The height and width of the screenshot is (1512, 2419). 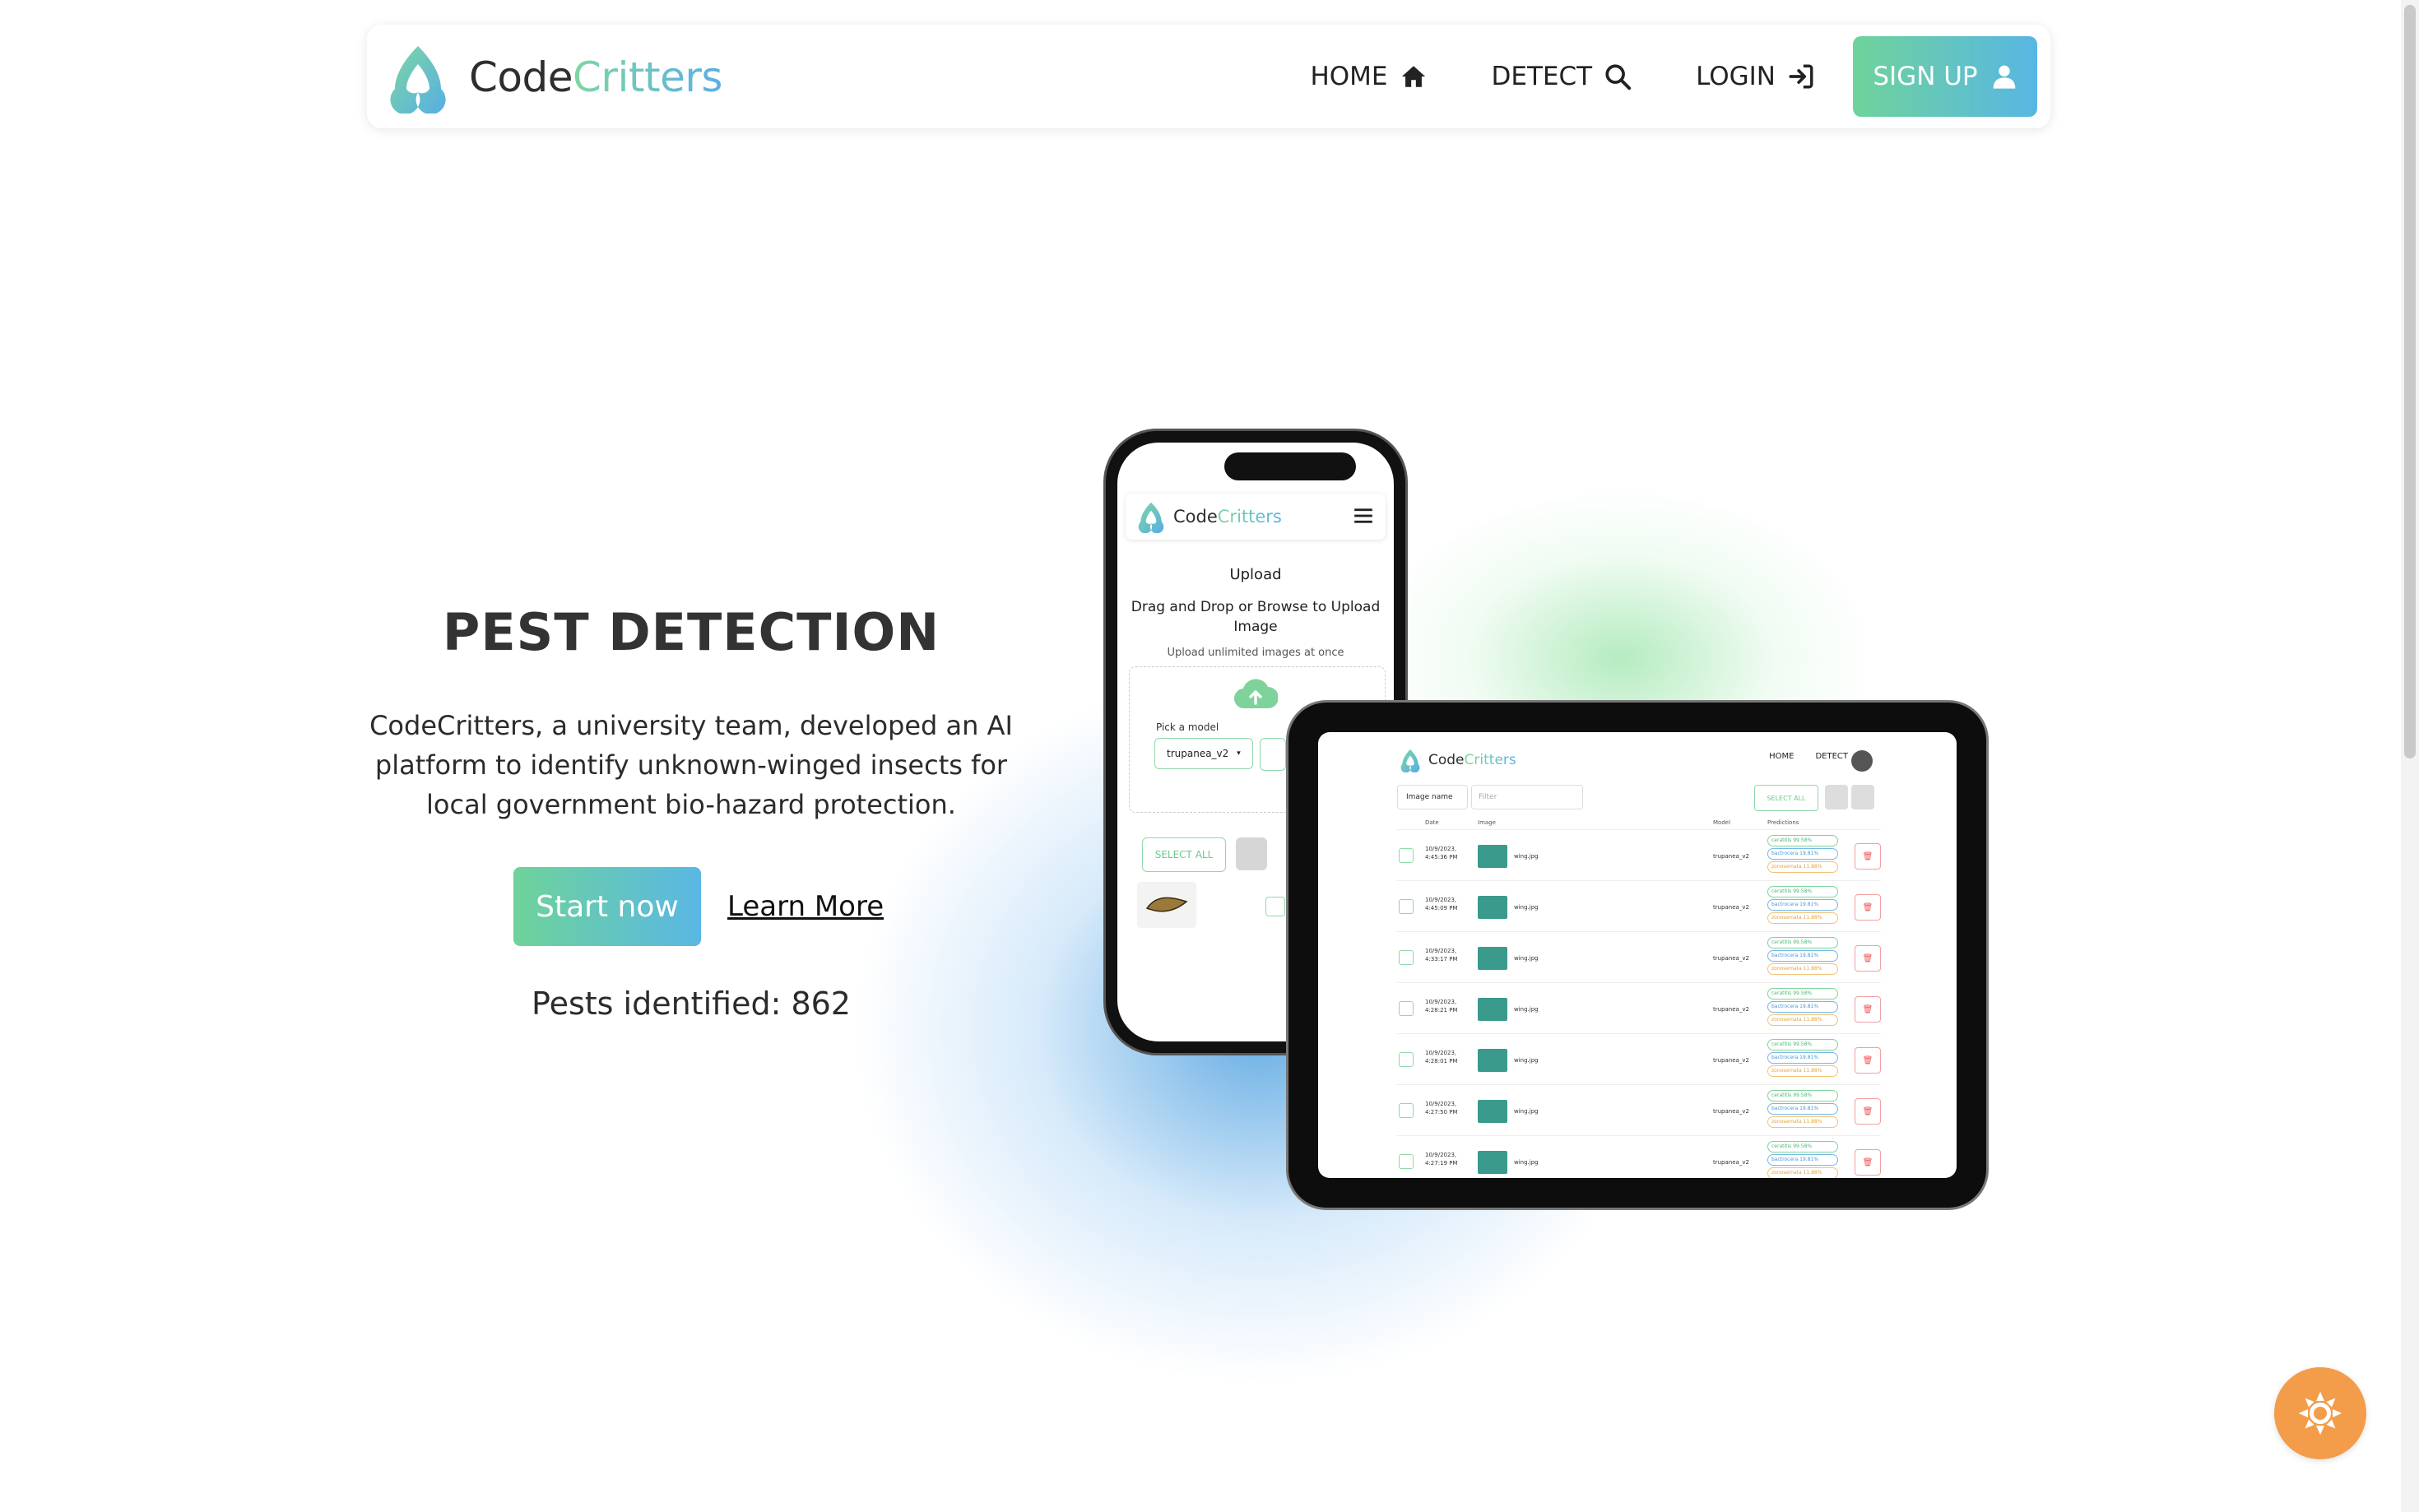 I want to click on insect-wing-icon, so click(x=1166, y=904).